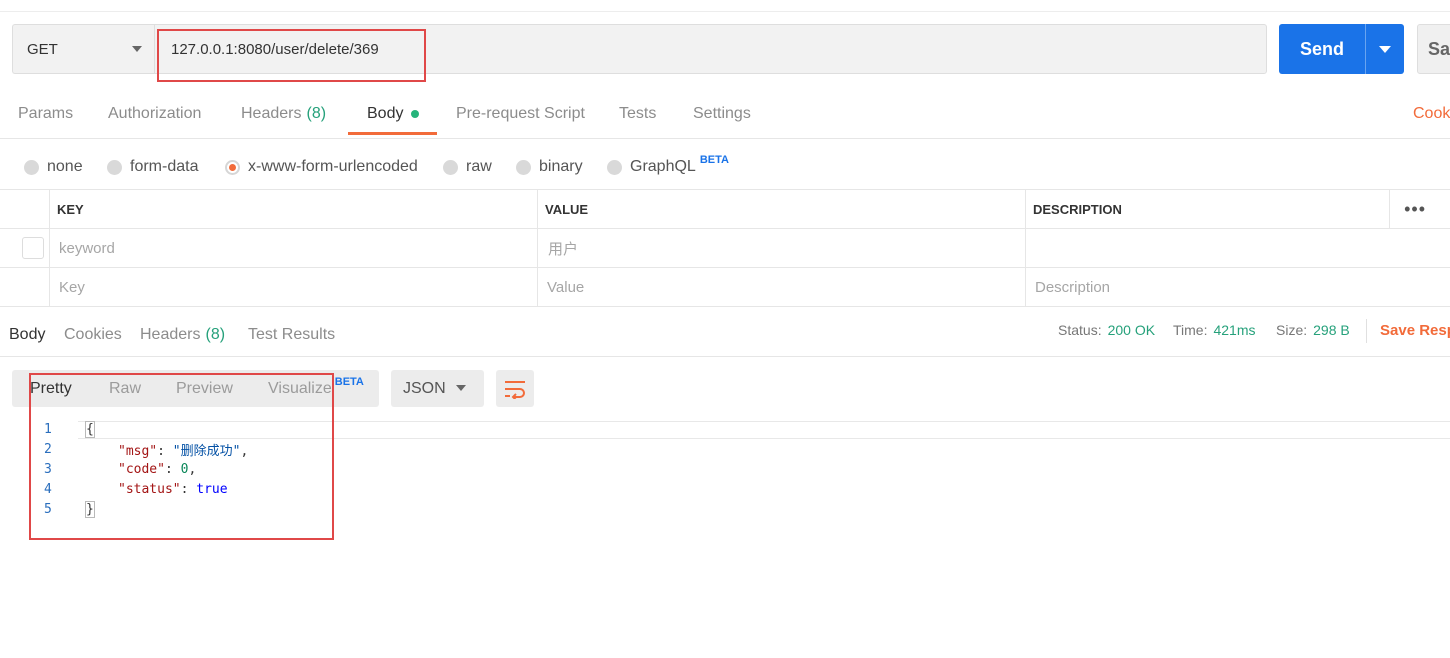  I want to click on new-description-input: Description, so click(1068, 287).